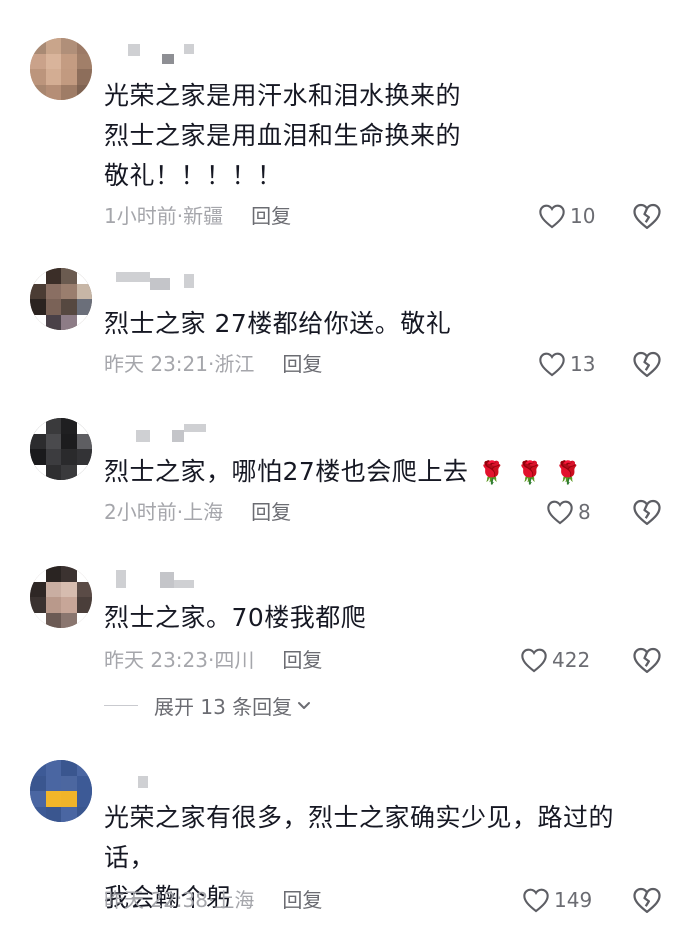 The width and height of the screenshot is (690, 933). Describe the element at coordinates (304, 705) in the screenshot. I see `chevron-down-icon` at that location.